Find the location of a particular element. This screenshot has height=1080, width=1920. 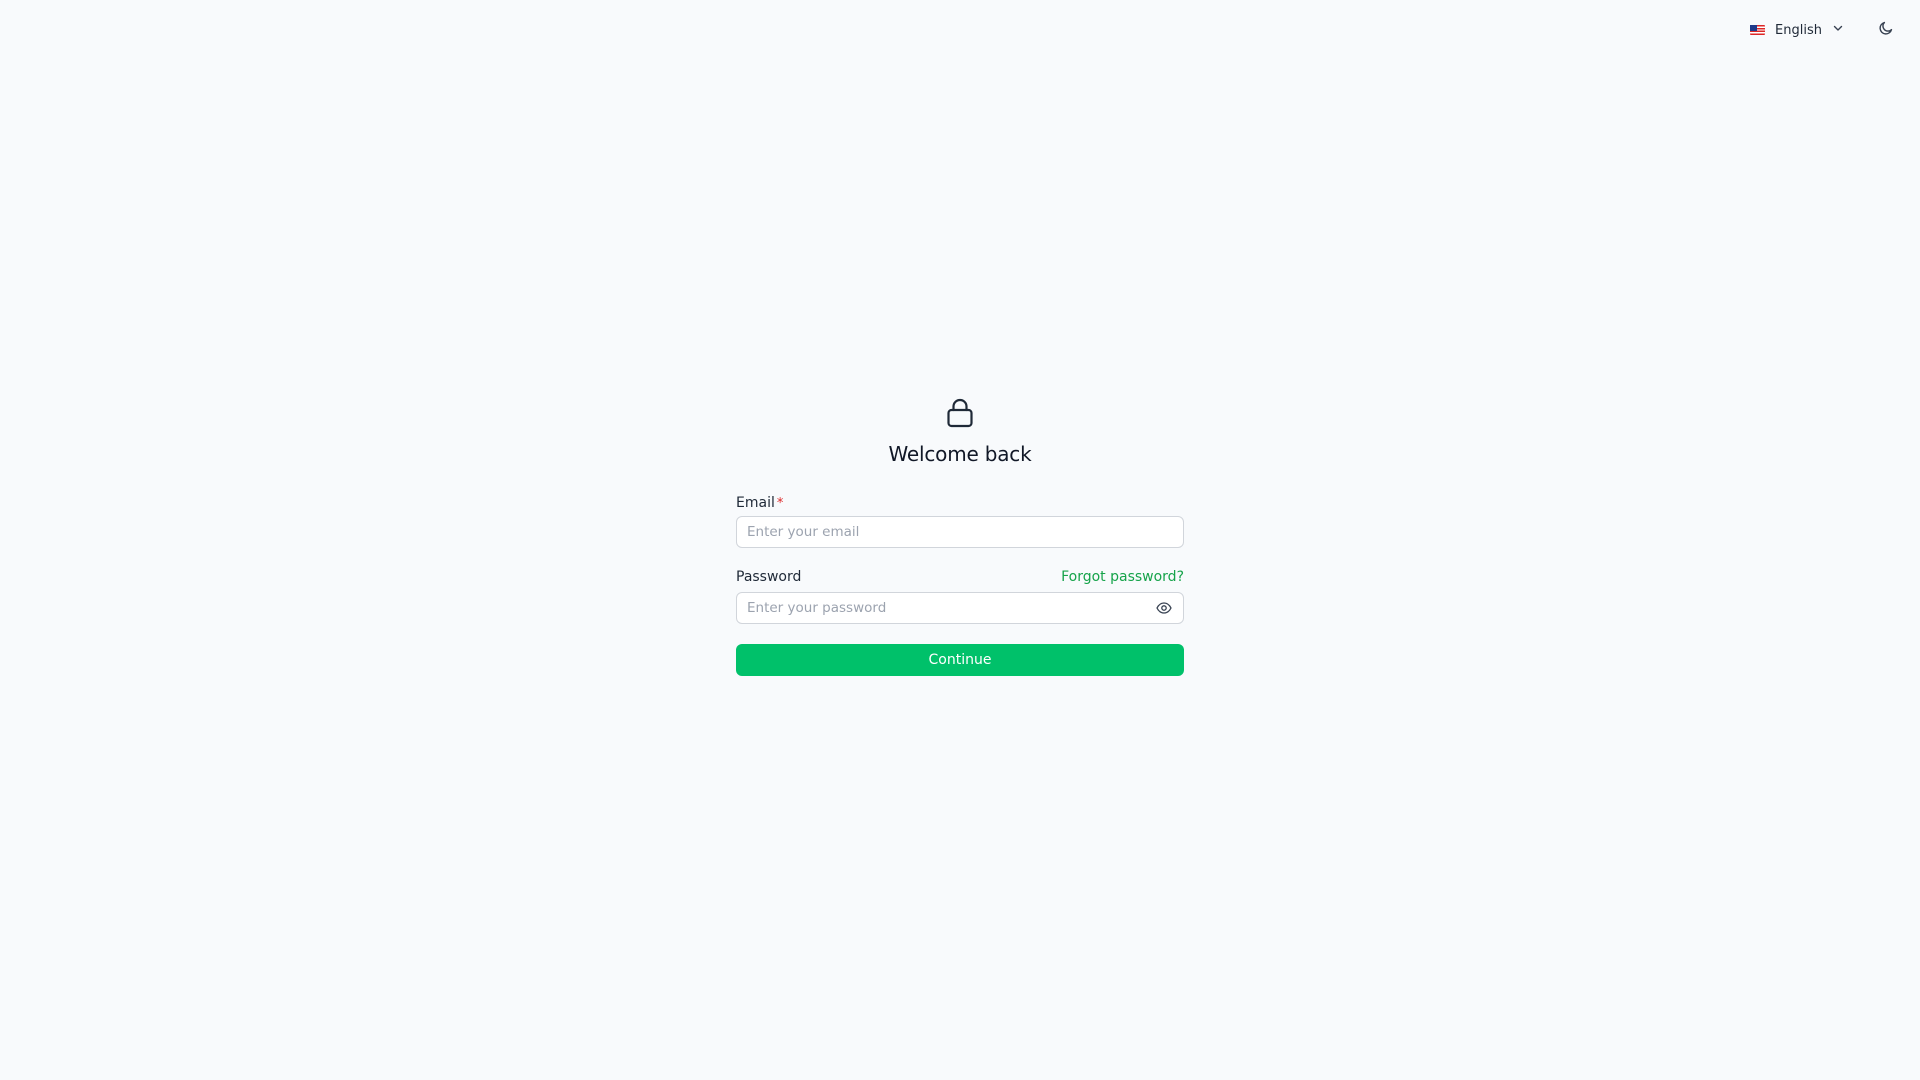

language-selector: English is located at coordinates (1797, 30).